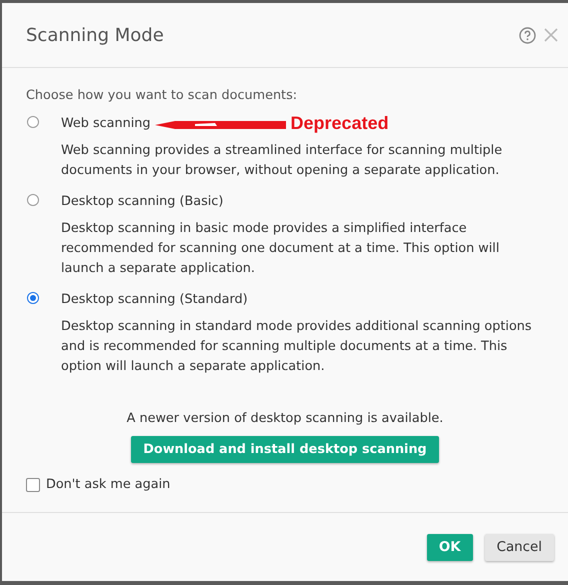 The height and width of the screenshot is (585, 568). What do you see at coordinates (280, 249) in the screenshot?
I see `option-description: Desktop scanning in basic mode provides a simplified interface recommended for scanning one document at a time. This option will launch a separate application.` at bounding box center [280, 249].